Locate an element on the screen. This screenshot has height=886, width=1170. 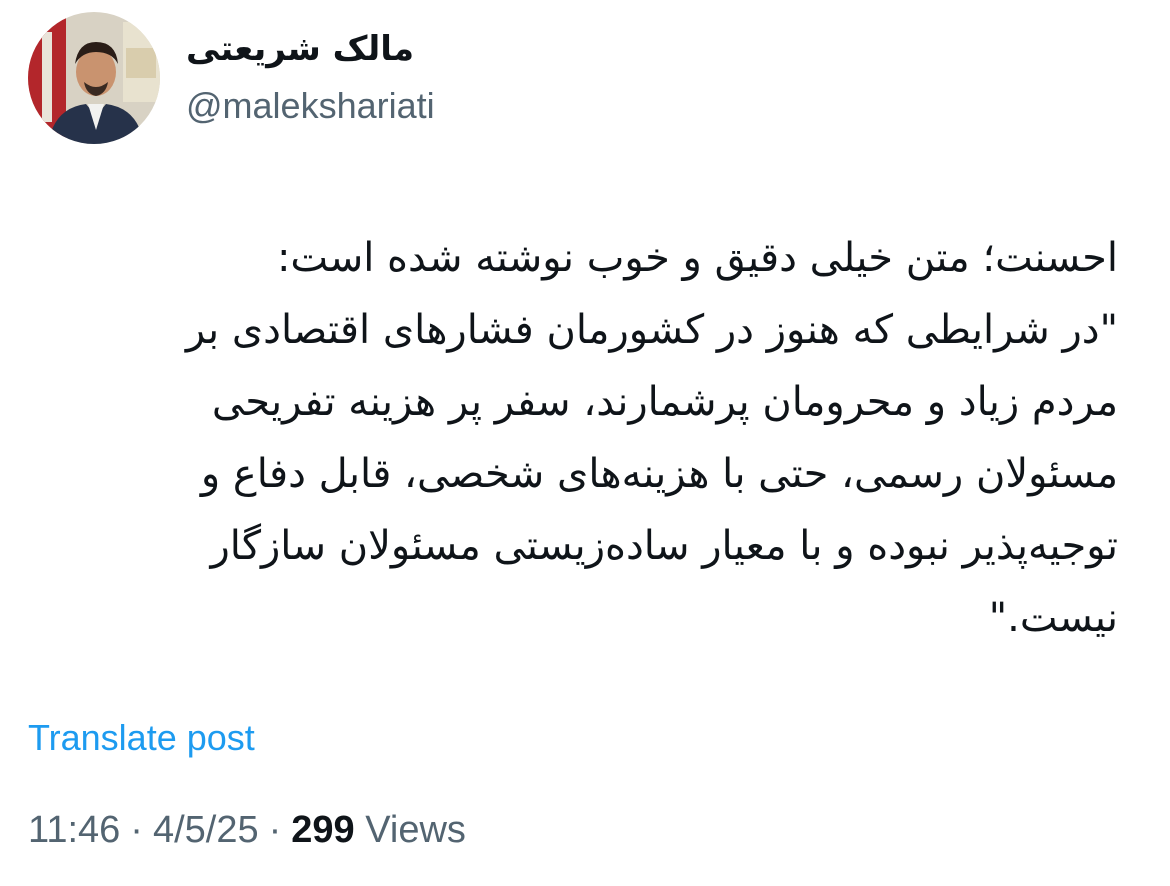
post-header: مالک شریعتی @malekshariati is located at coordinates (231, 78).